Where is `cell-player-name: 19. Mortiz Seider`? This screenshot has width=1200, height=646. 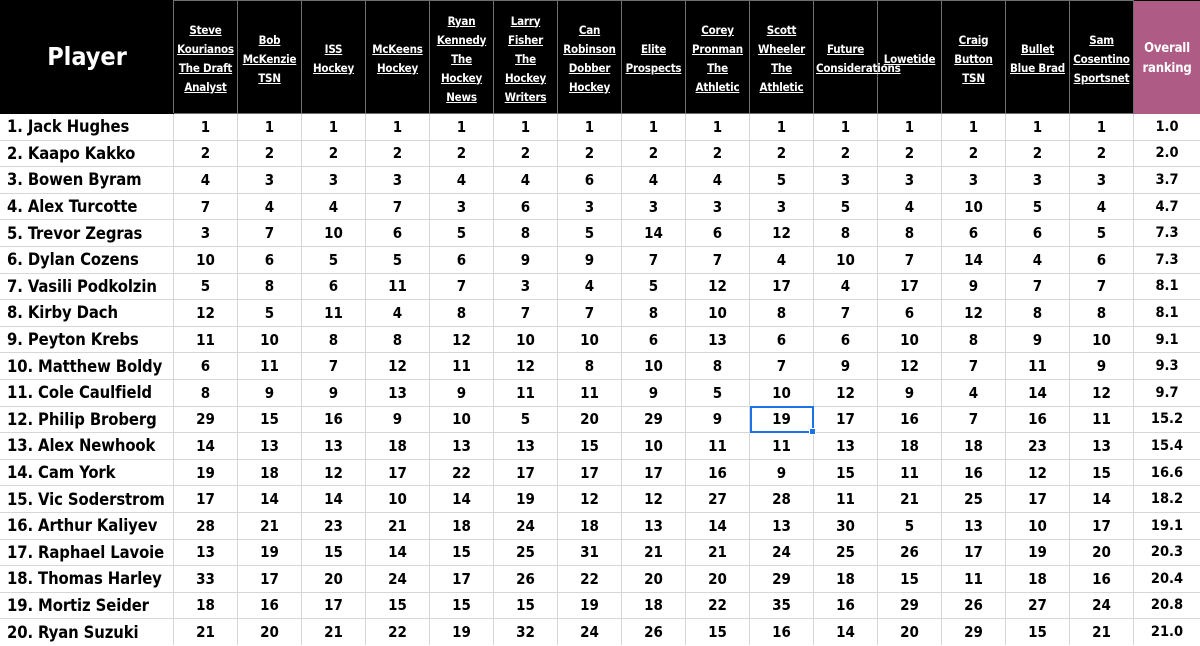 cell-player-name: 19. Mortiz Seider is located at coordinates (87, 605).